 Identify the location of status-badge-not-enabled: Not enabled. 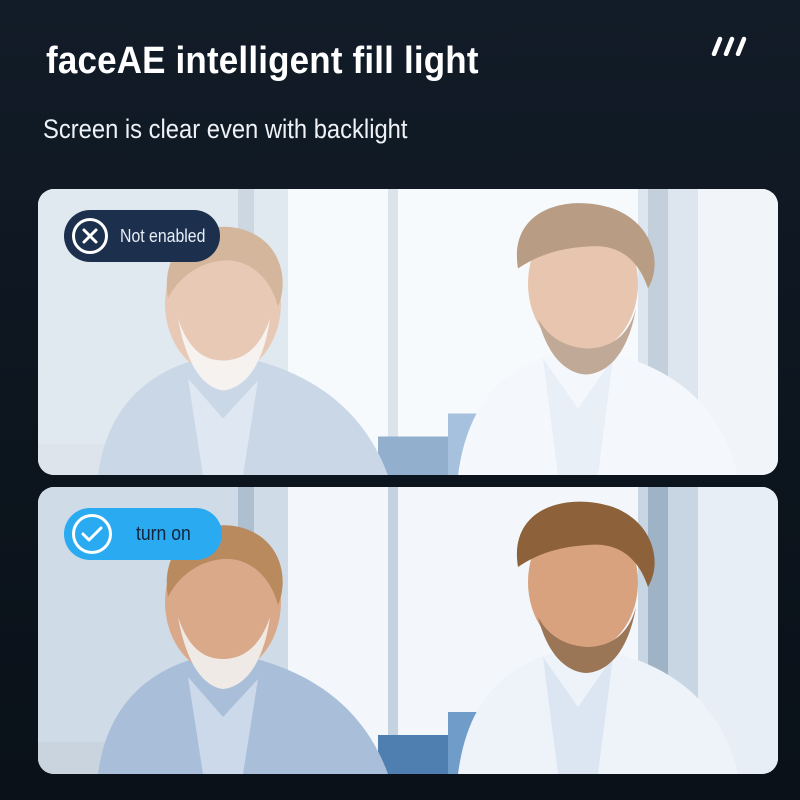
(142, 236).